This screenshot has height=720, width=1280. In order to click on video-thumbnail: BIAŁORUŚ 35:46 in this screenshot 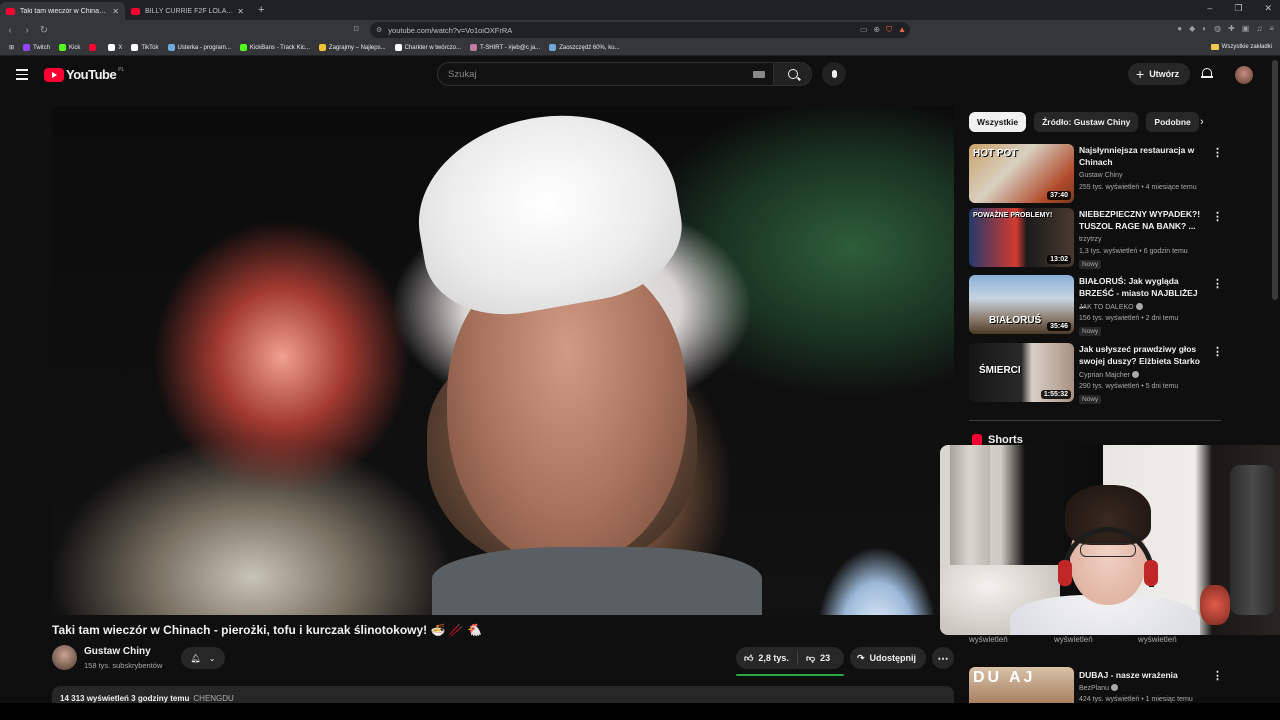, I will do `click(1021, 304)`.